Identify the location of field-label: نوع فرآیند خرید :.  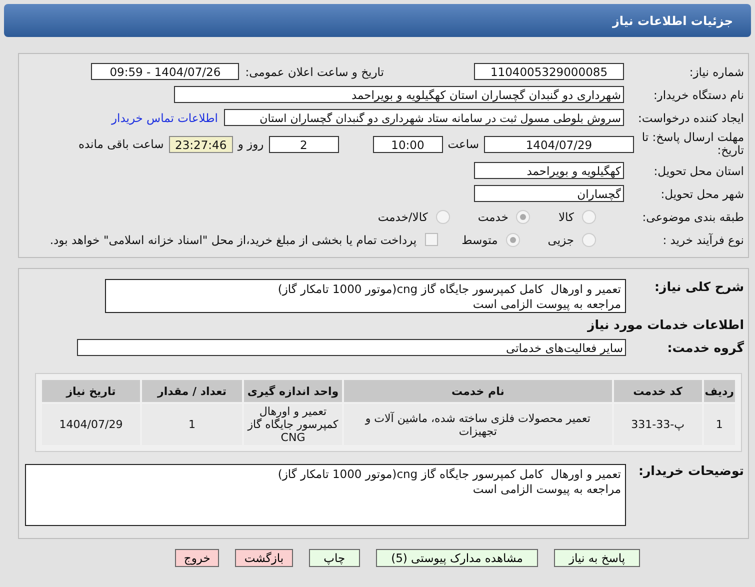
(703, 239).